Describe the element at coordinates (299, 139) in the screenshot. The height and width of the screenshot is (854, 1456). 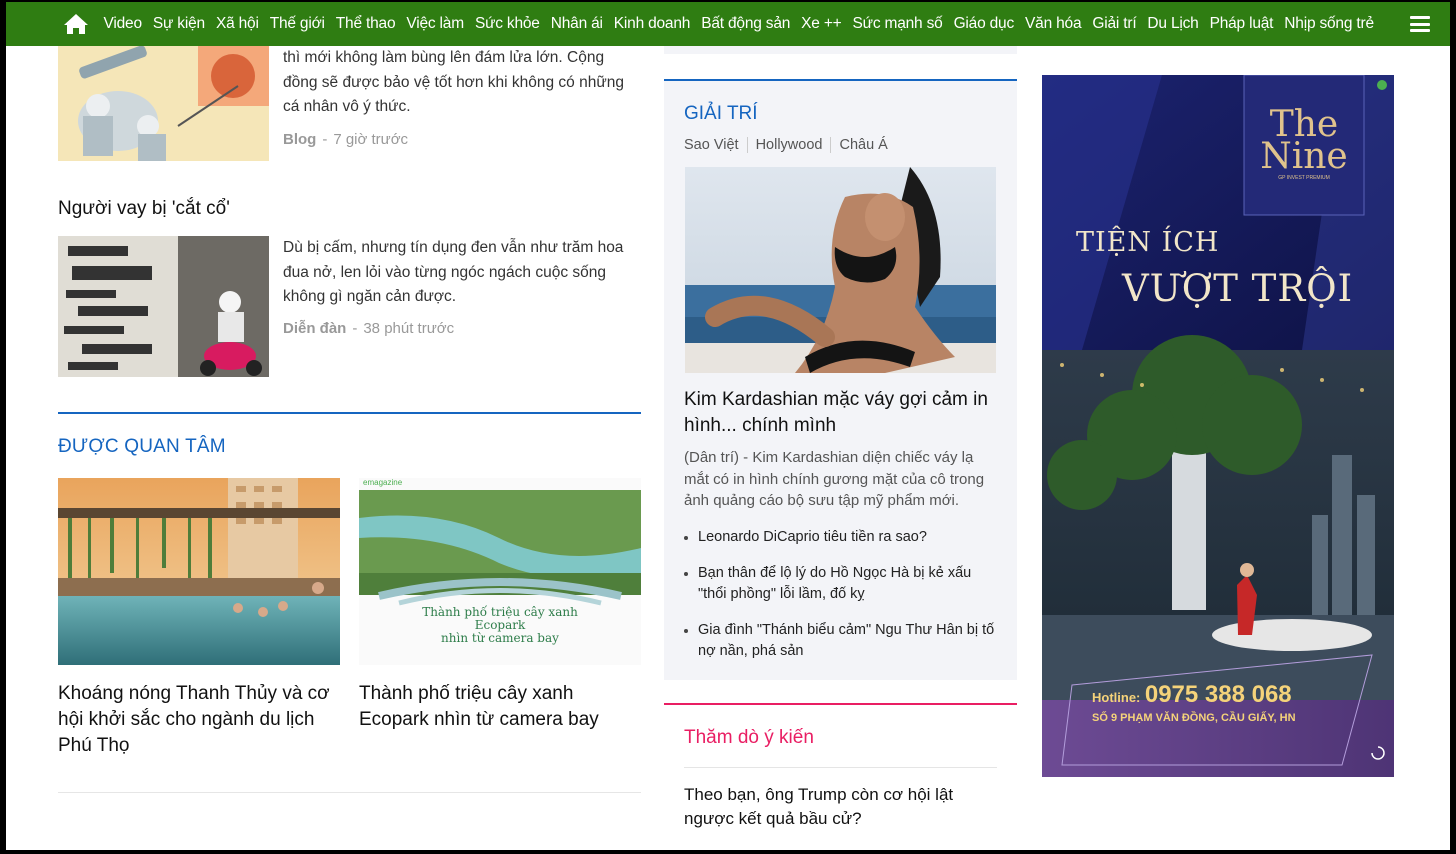
I see `story-blog-category: Blog` at that location.